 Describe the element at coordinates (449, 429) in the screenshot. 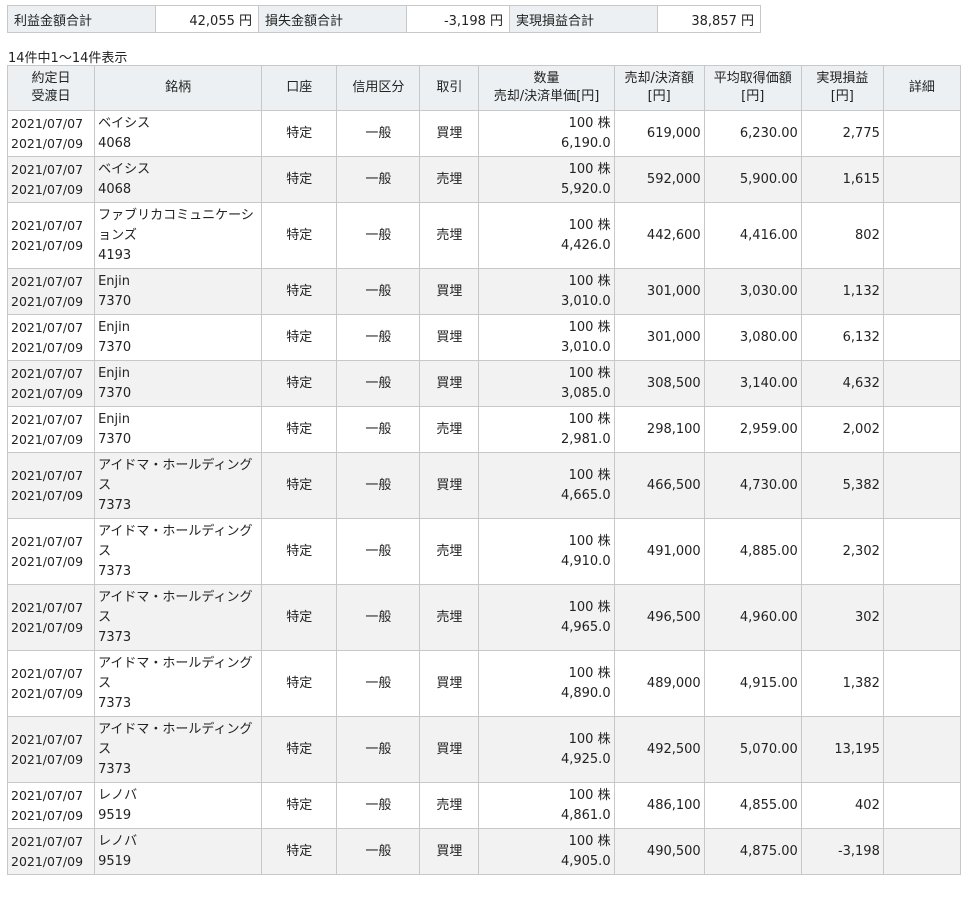

I see `trade-cell: 売埋` at that location.